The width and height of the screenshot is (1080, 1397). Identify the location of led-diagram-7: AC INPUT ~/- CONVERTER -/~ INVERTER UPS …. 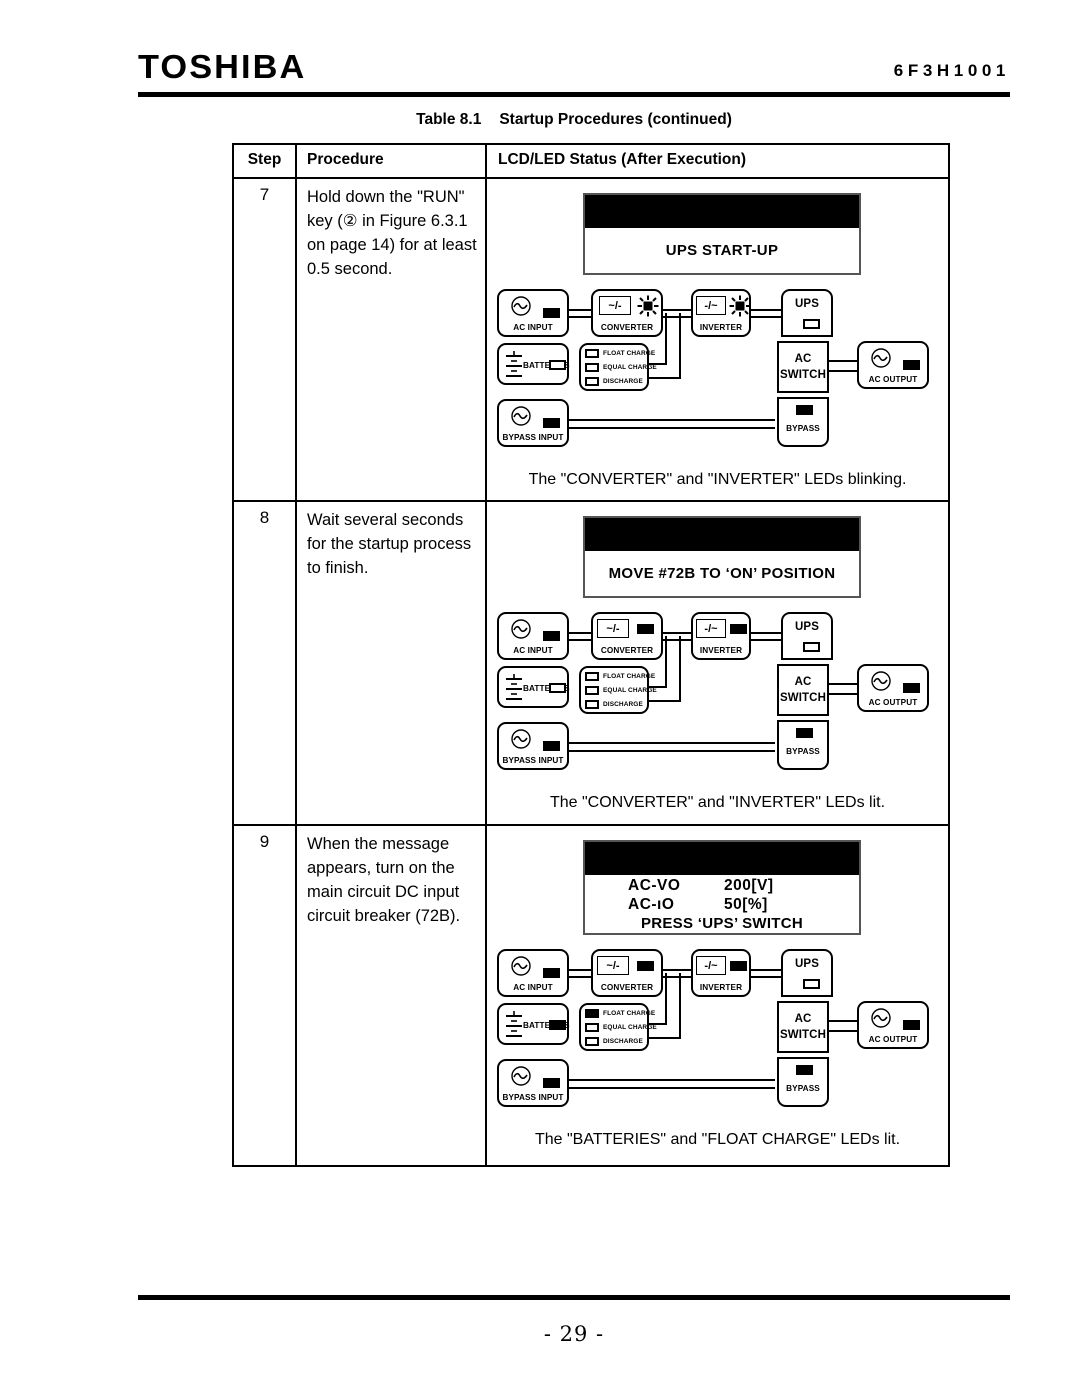
(717, 371).